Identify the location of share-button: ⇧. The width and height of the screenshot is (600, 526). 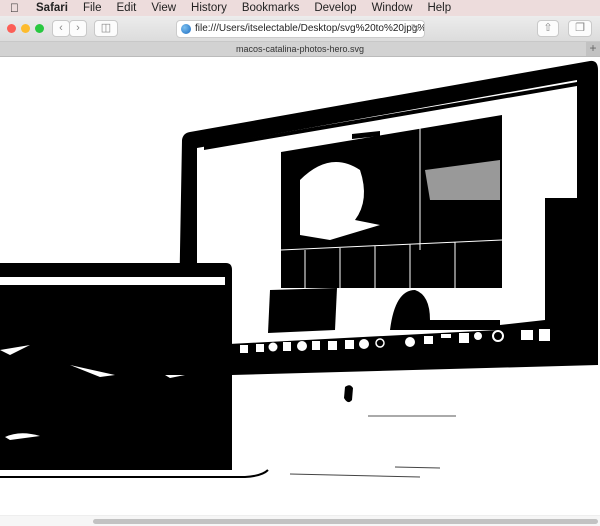
(548, 28).